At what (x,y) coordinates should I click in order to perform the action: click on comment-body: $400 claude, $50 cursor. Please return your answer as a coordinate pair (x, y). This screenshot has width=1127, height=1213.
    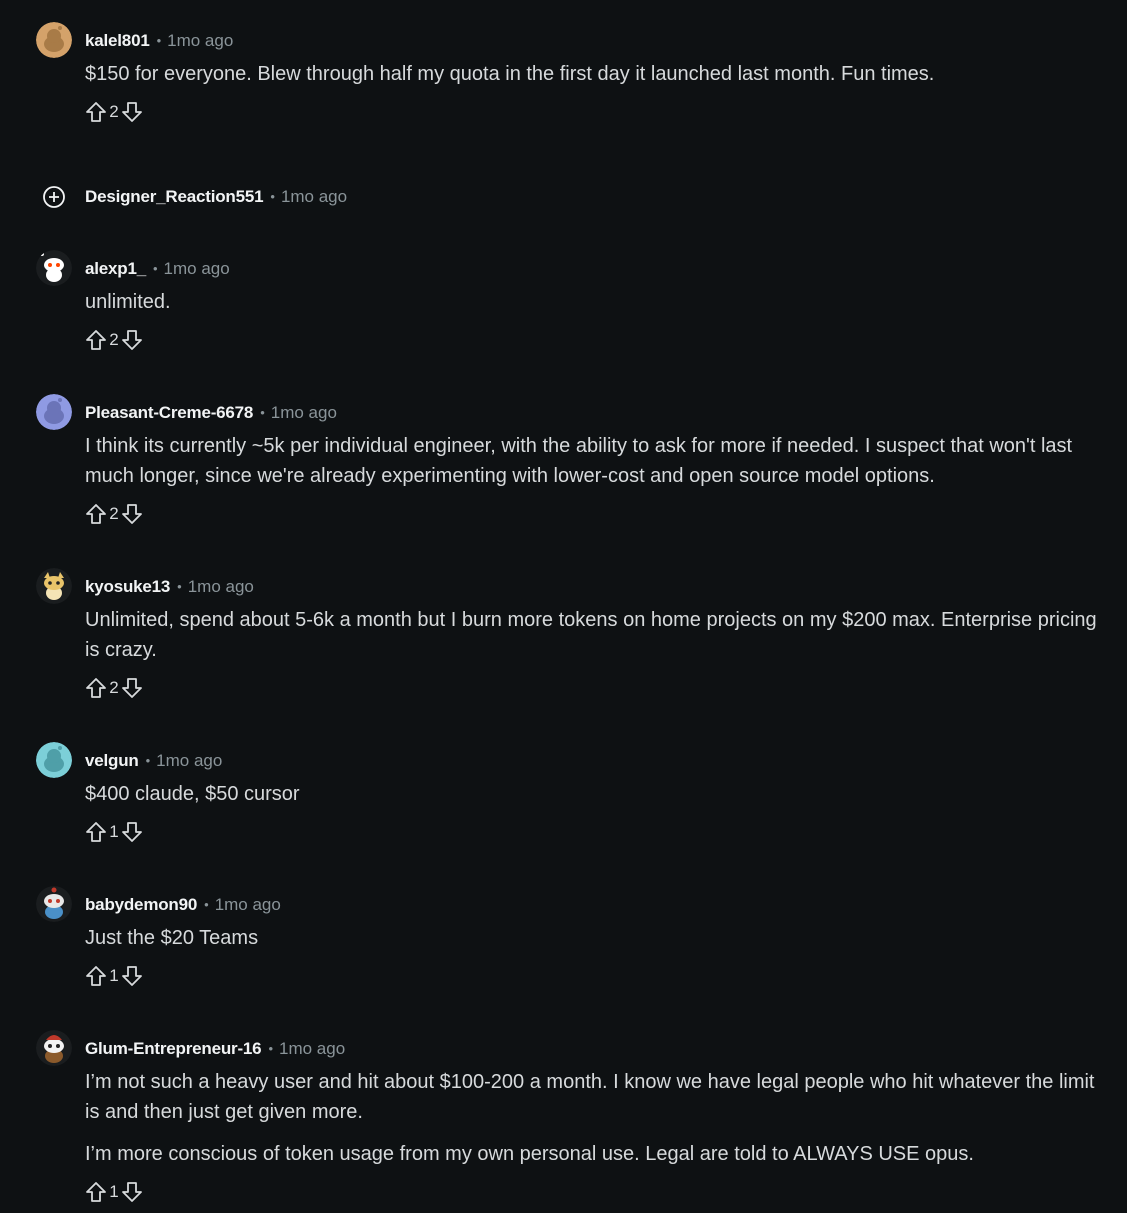
    Looking at the image, I should click on (594, 794).